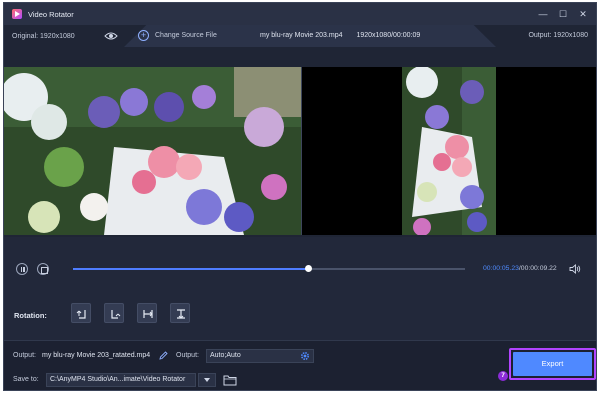  I want to click on flip-horizontal-icon, so click(148, 314).